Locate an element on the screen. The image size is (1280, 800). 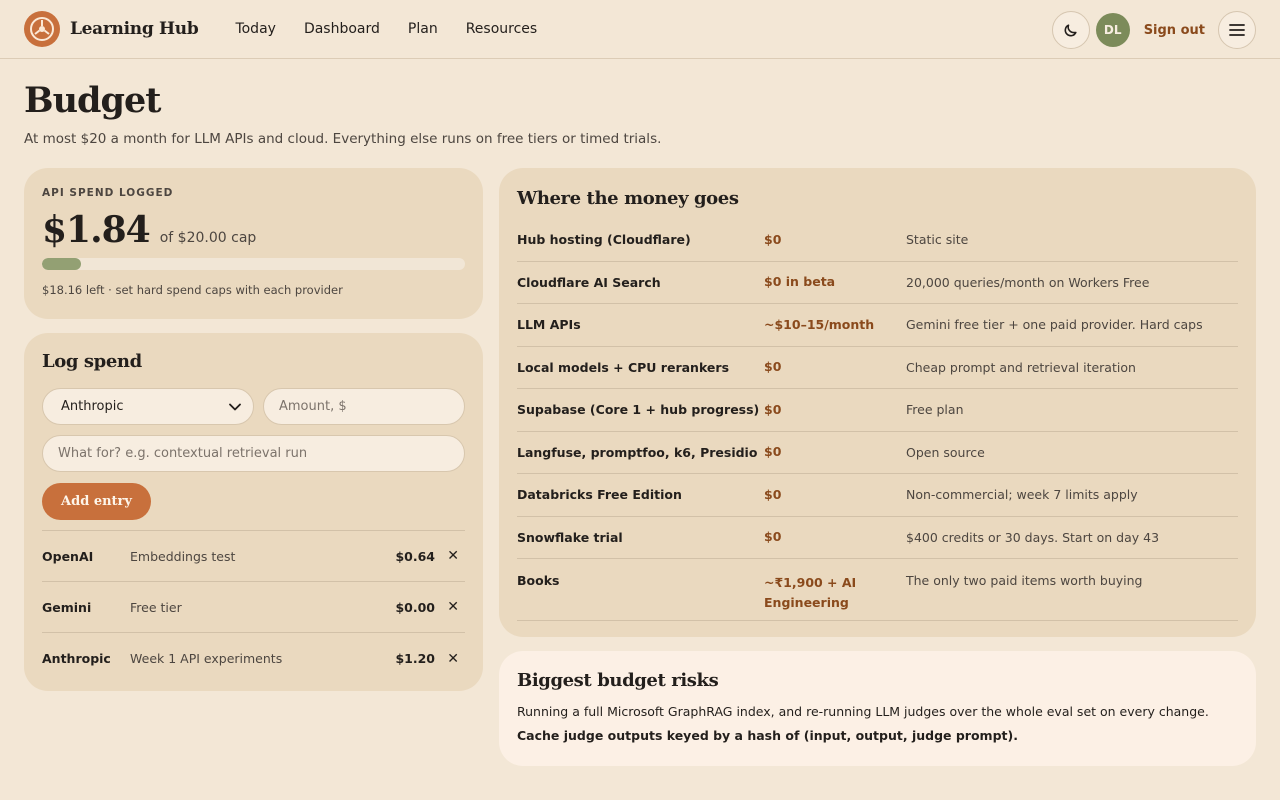
row-item: Cloudflare AI Search is located at coordinates (589, 282).